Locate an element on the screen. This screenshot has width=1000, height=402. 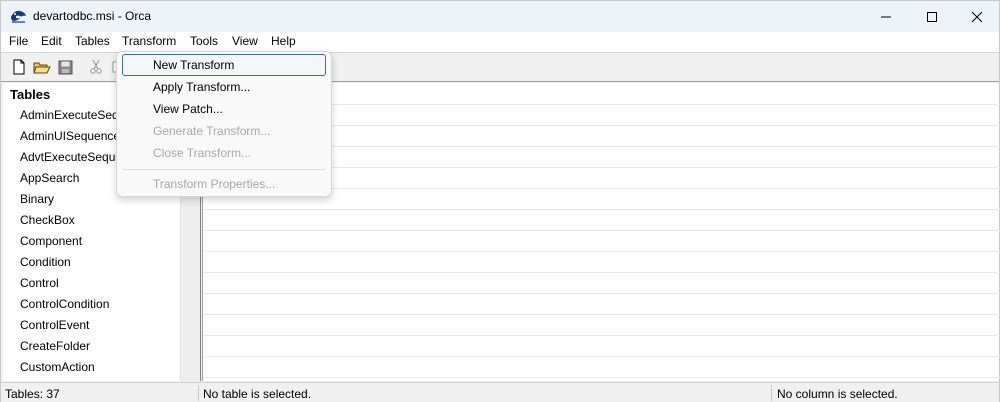
minimize-icon is located at coordinates (886, 16).